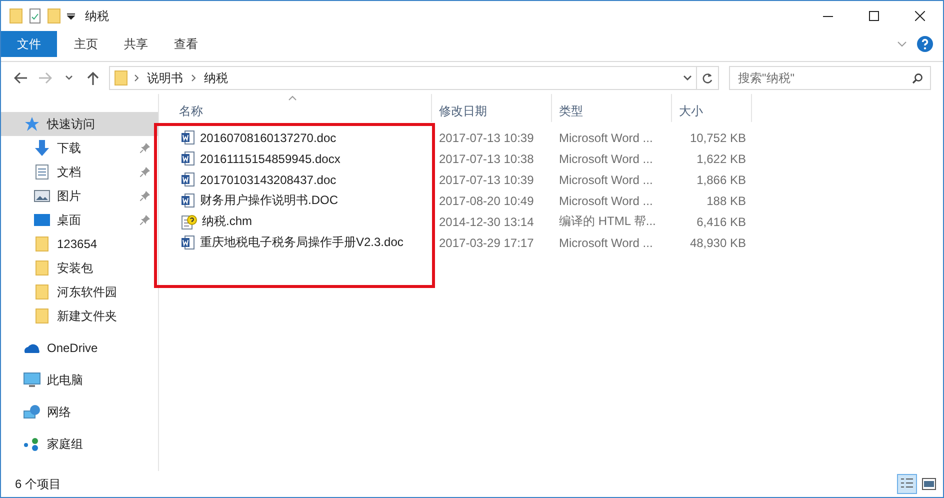 This screenshot has height=498, width=944. I want to click on cloud-icon, so click(32, 348).